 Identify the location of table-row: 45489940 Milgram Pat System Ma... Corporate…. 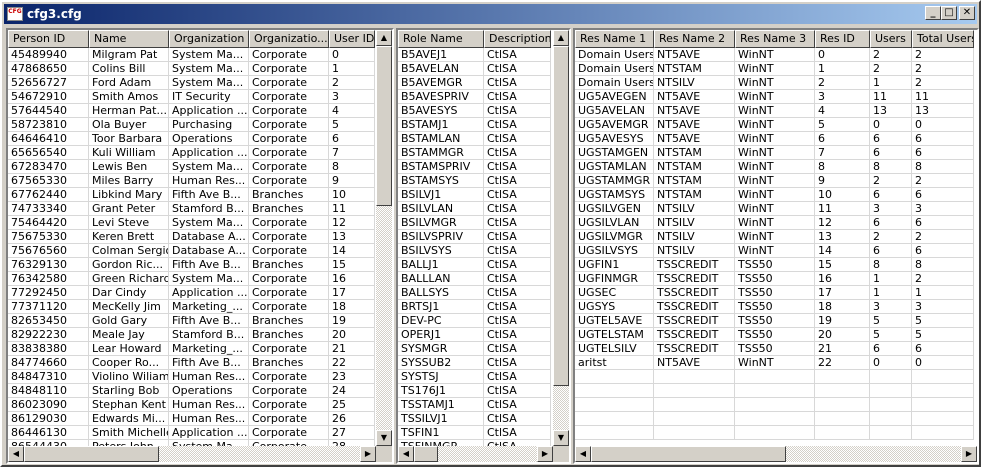
(191, 55).